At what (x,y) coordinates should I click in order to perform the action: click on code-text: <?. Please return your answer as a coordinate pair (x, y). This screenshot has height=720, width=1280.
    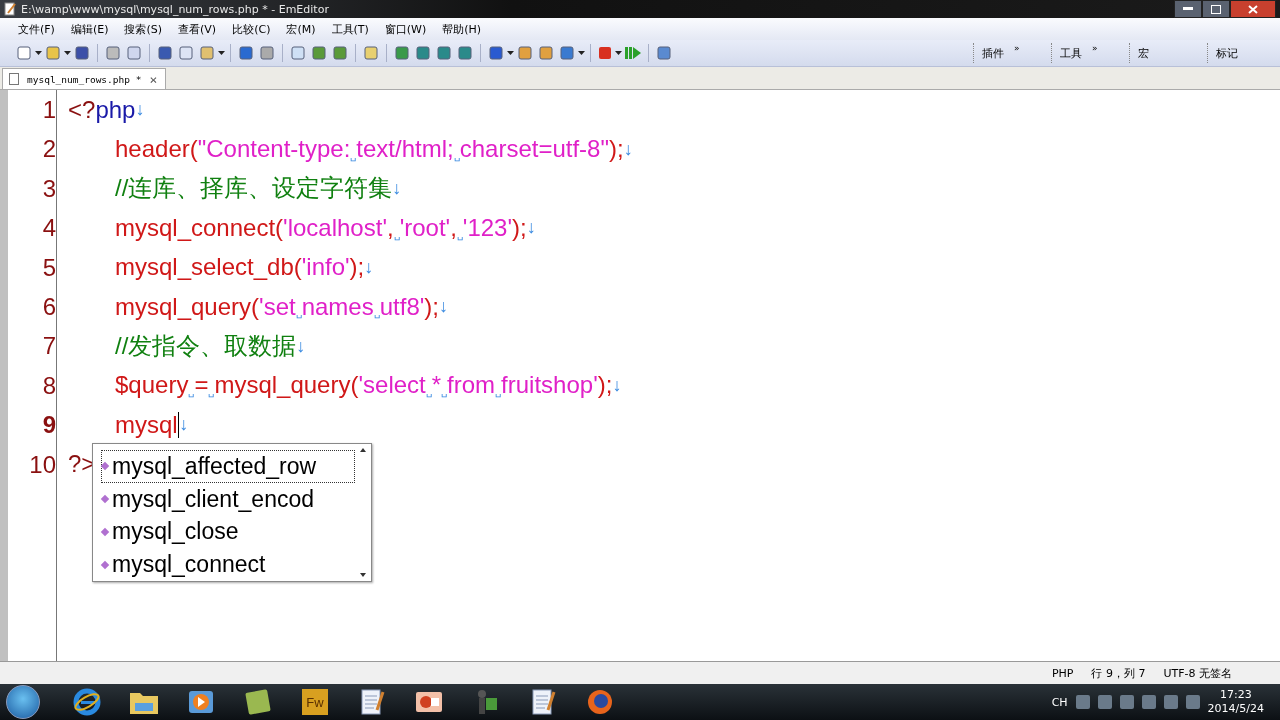
    Looking at the image, I should click on (82, 109).